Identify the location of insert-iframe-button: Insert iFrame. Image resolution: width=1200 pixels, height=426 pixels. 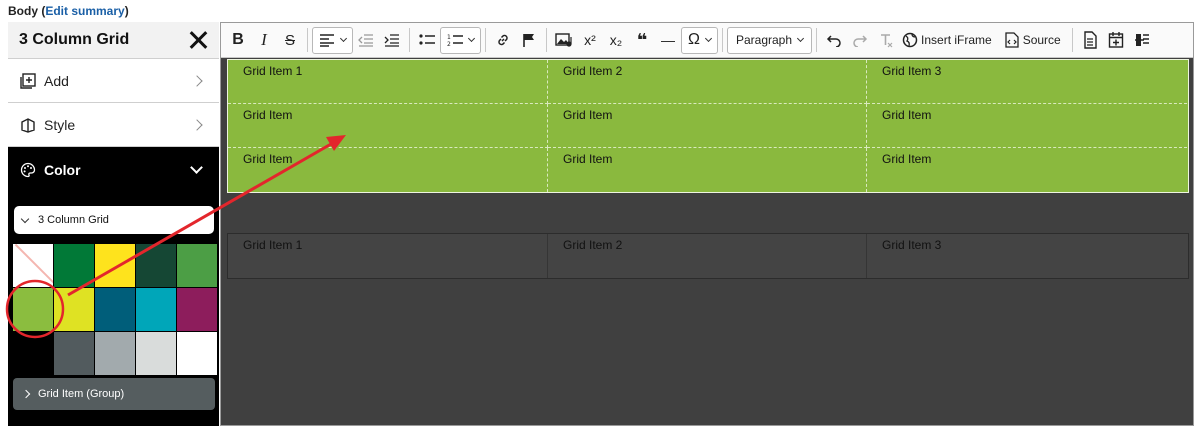
(947, 40).